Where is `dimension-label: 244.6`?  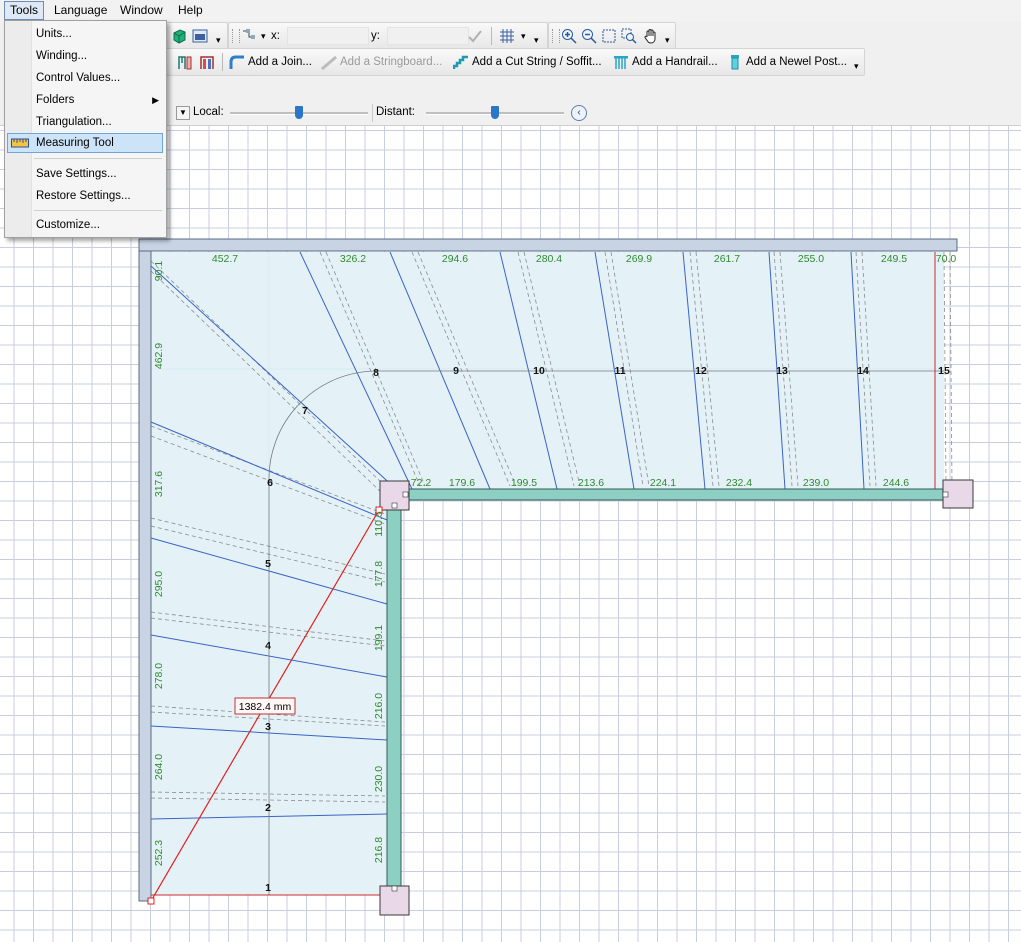
dimension-label: 244.6 is located at coordinates (896, 483).